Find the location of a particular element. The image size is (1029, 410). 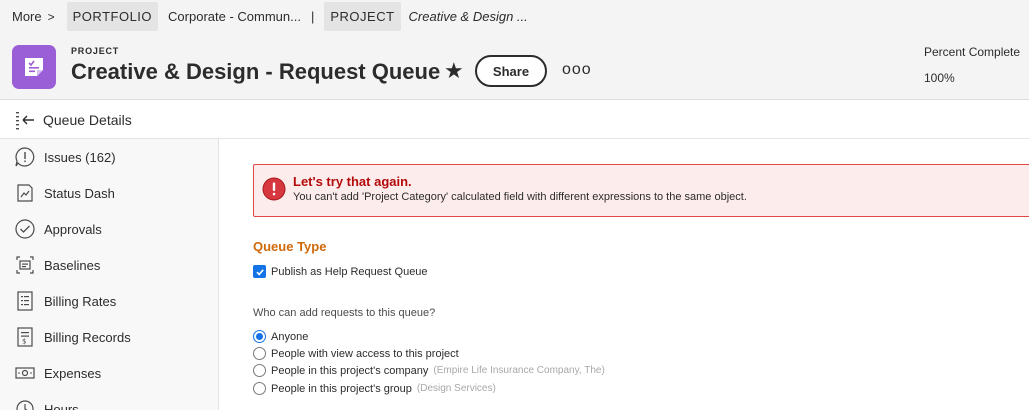

approvals-icon is located at coordinates (25, 229).